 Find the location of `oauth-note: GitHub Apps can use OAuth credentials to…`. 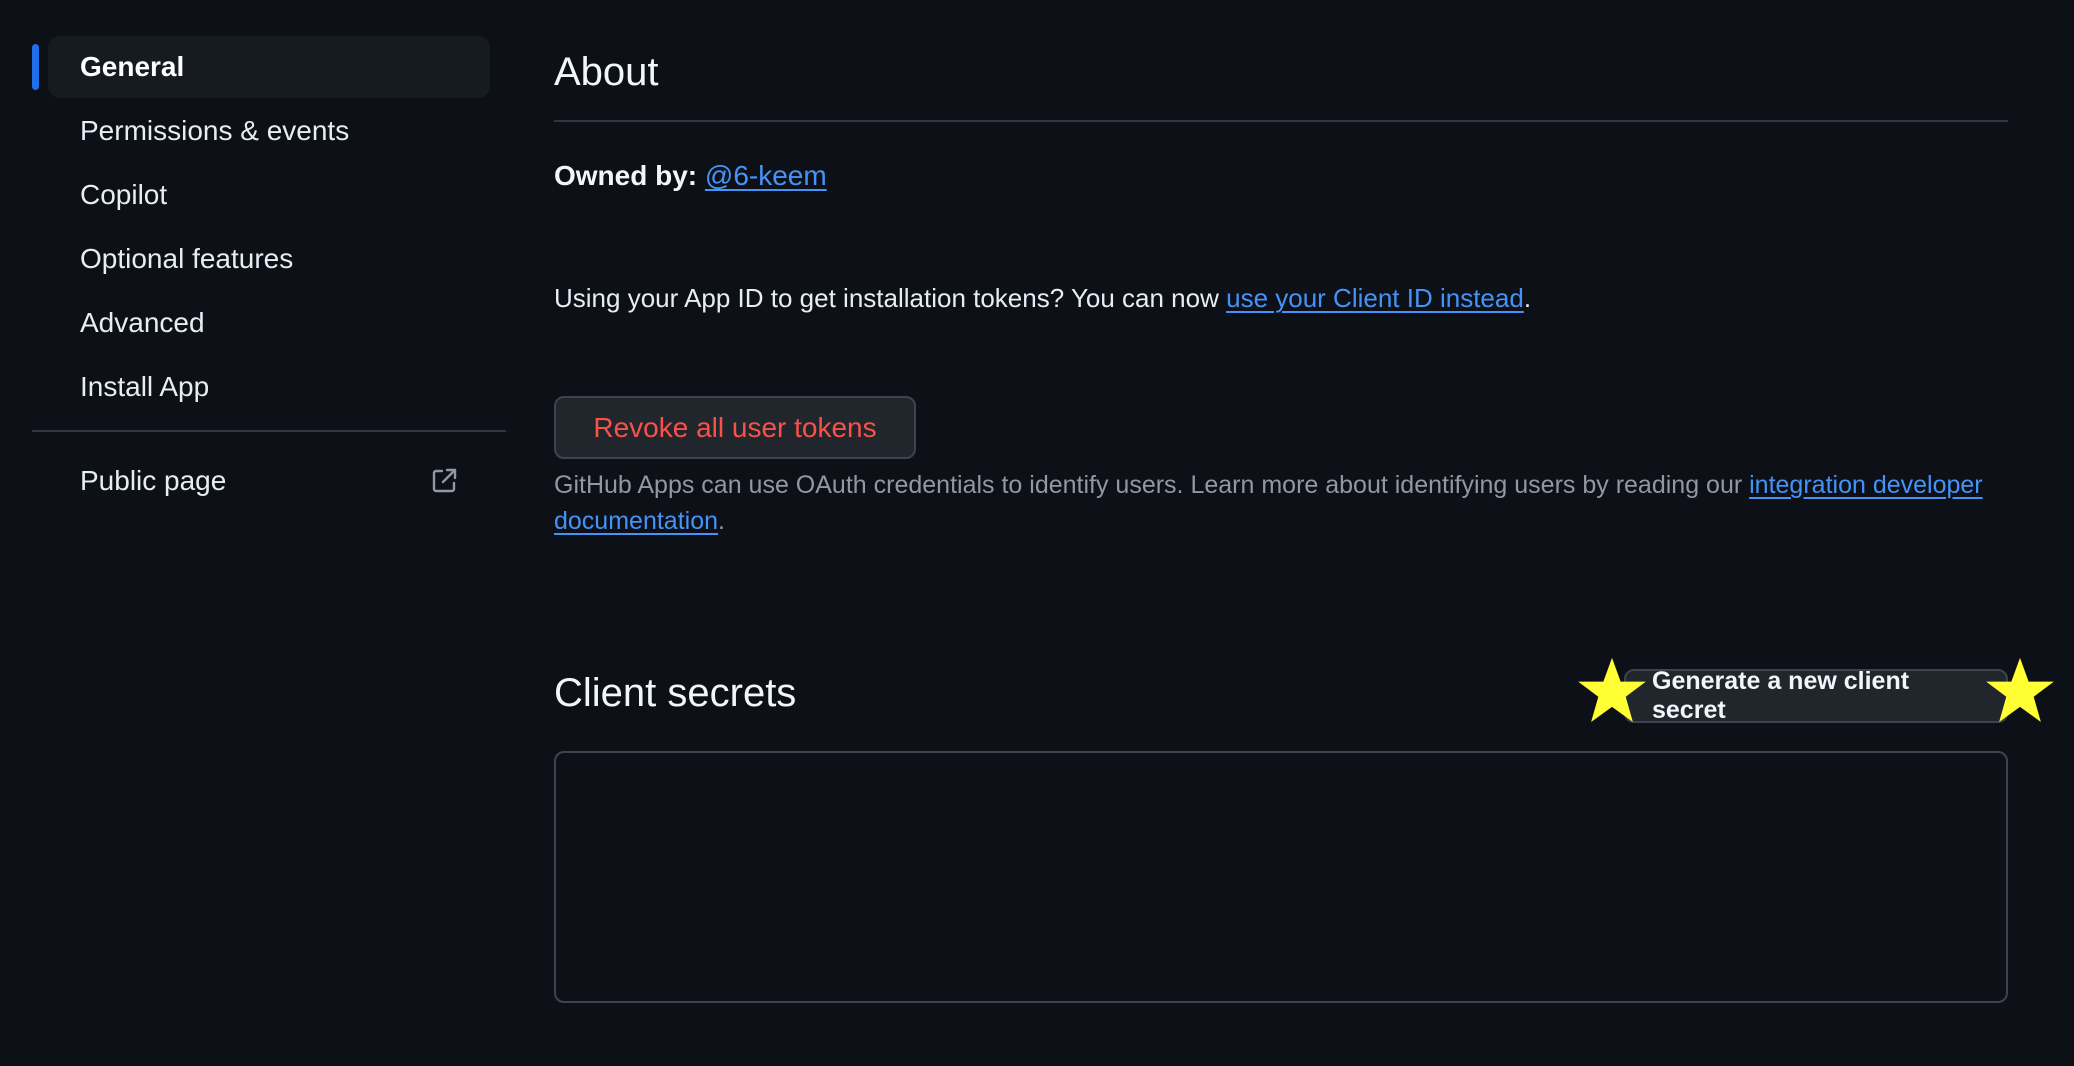

oauth-note: GitHub Apps can use OAuth credentials to… is located at coordinates (1274, 503).